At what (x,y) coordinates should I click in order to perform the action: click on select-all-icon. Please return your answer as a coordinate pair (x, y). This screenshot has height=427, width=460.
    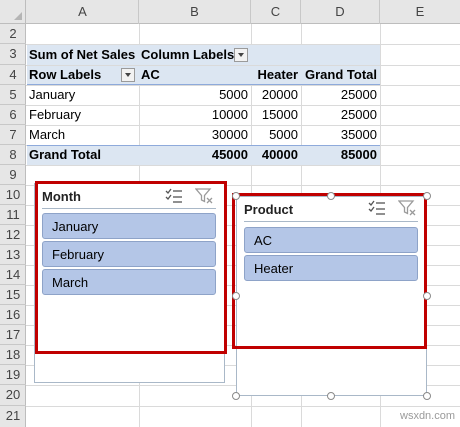
    Looking at the image, I should click on (18, 16).